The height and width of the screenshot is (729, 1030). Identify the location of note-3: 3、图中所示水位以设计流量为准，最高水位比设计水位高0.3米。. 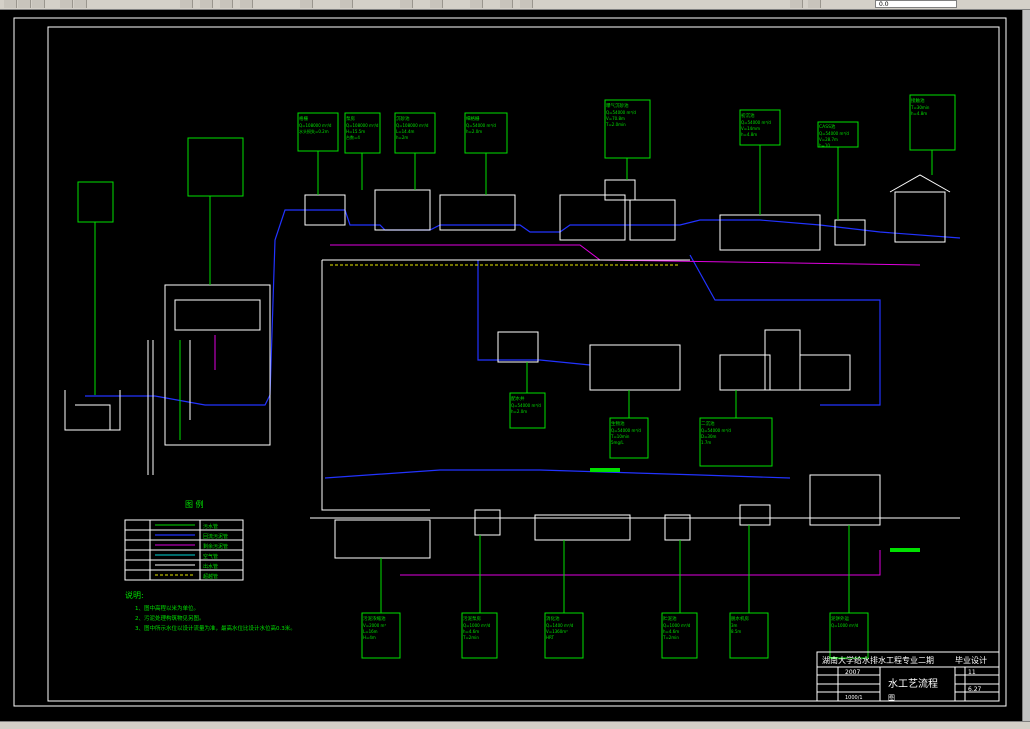
(215, 628).